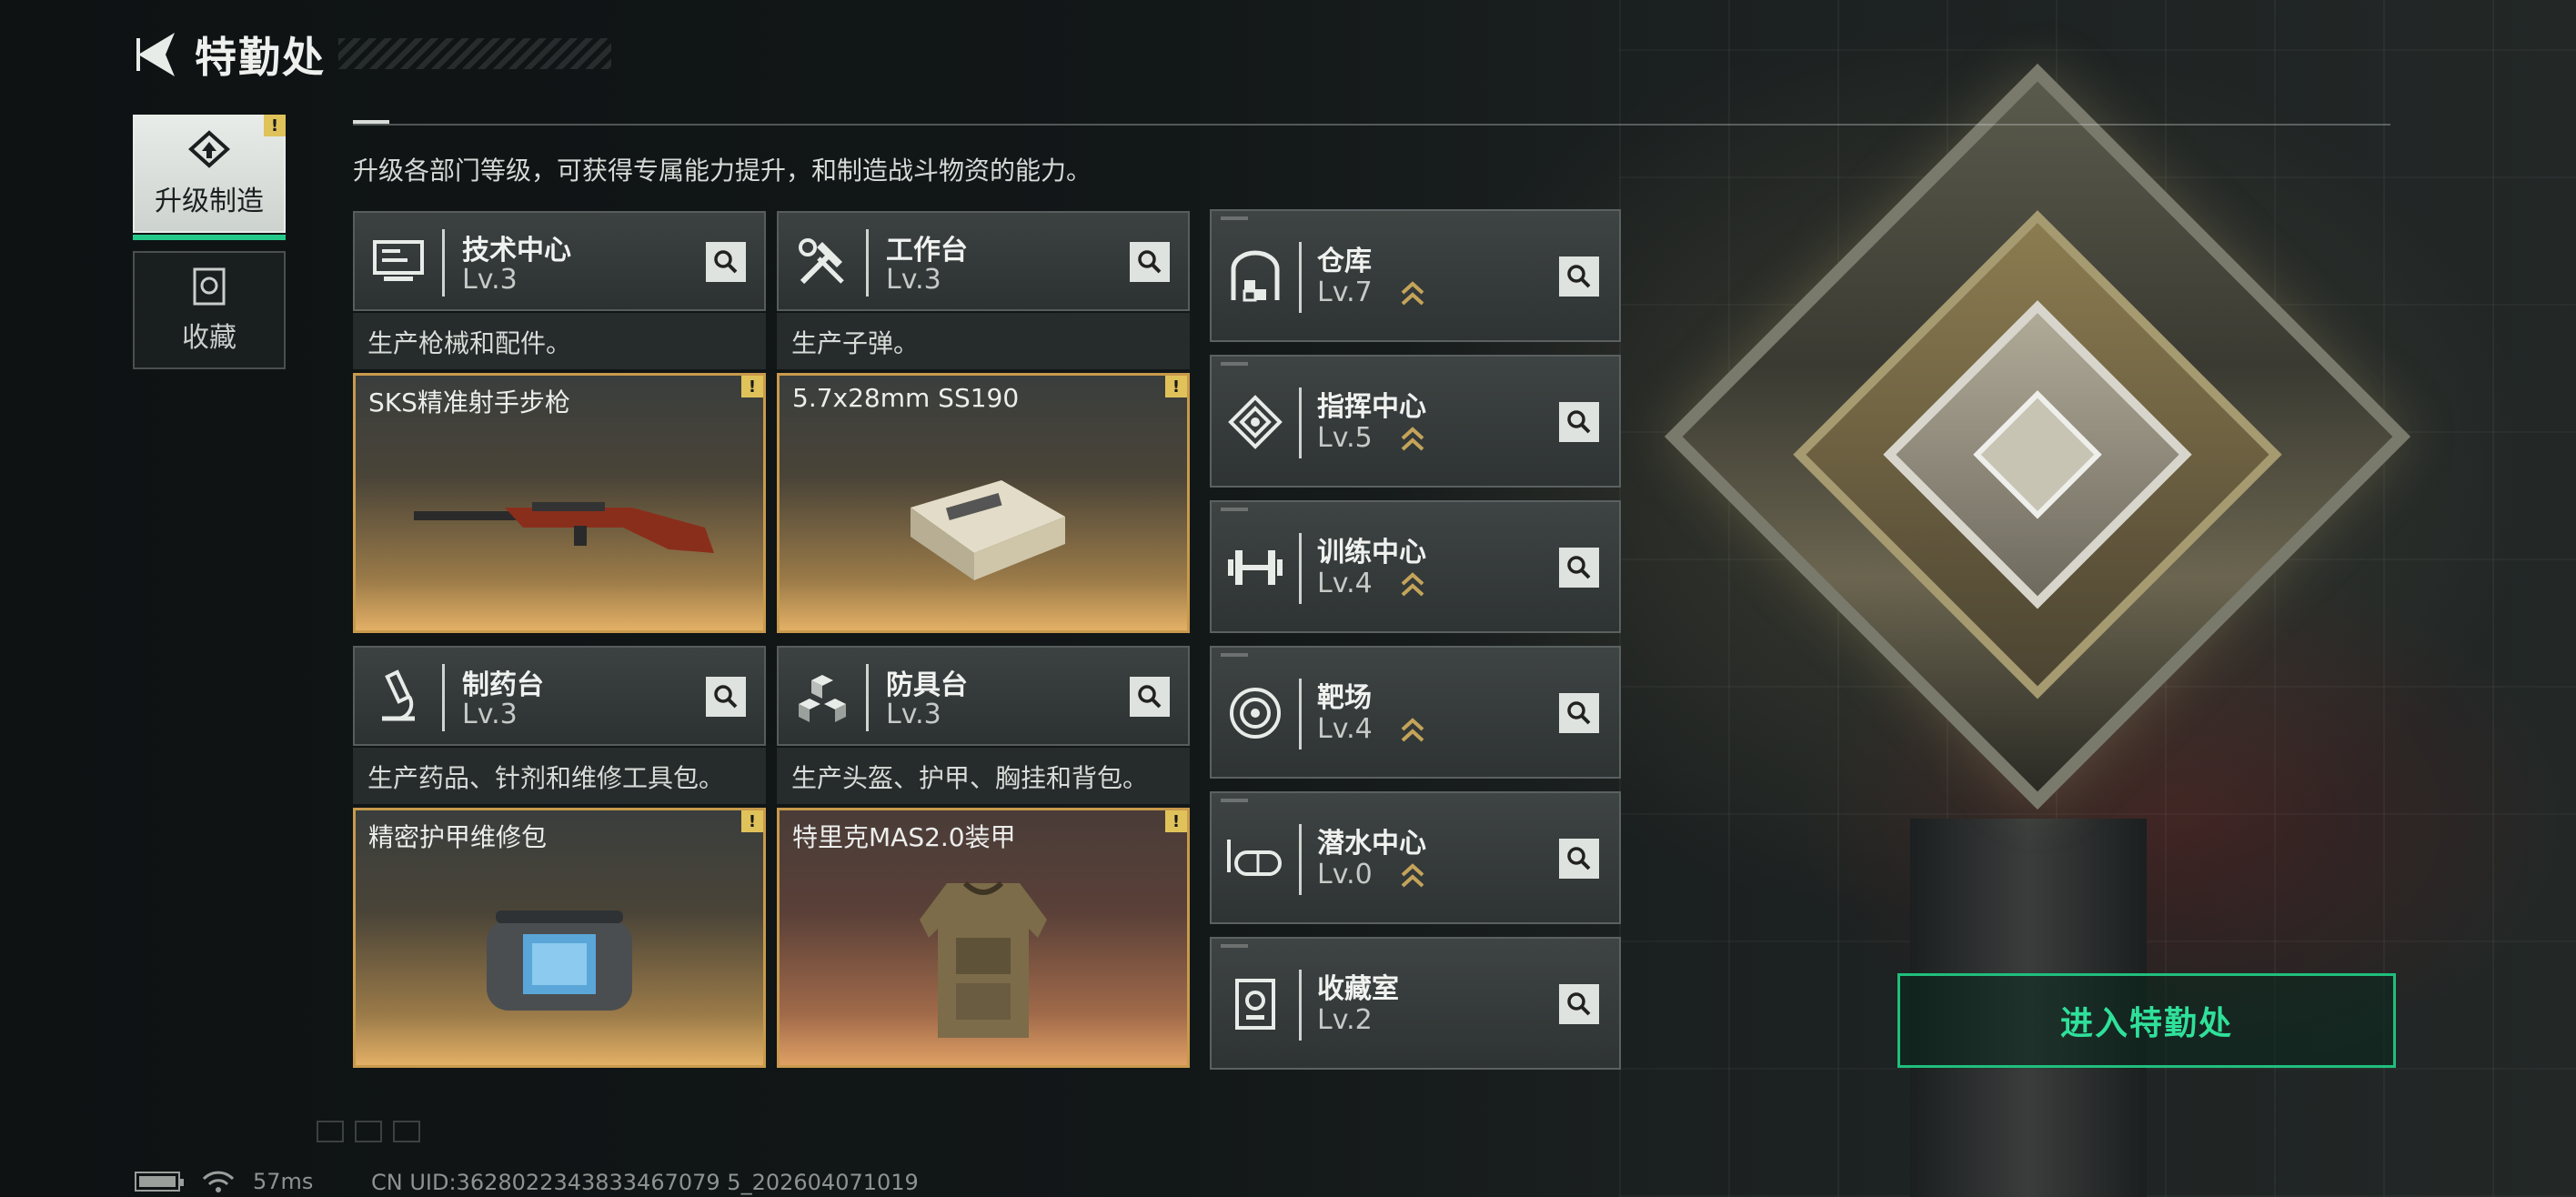  I want to click on diving-mask-icon, so click(1255, 859).